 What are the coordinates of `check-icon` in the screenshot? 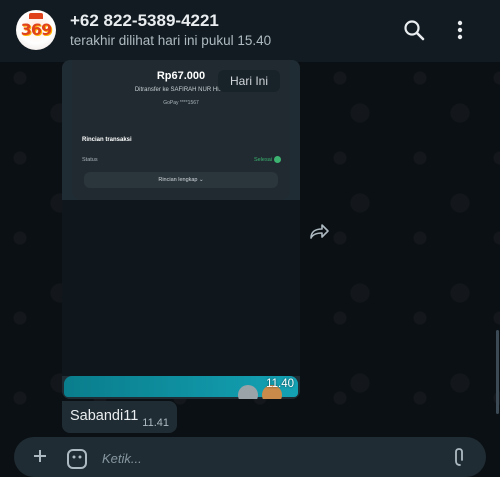 It's located at (277, 159).